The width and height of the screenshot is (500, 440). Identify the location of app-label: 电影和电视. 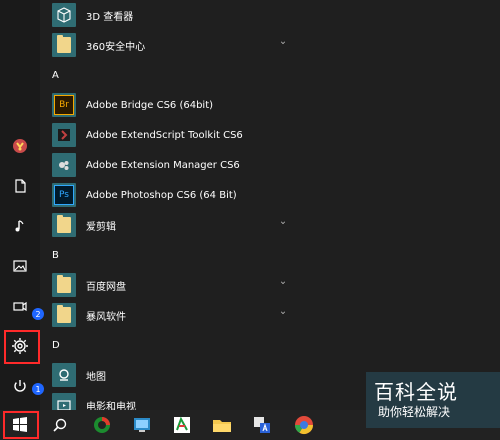
(111, 406).